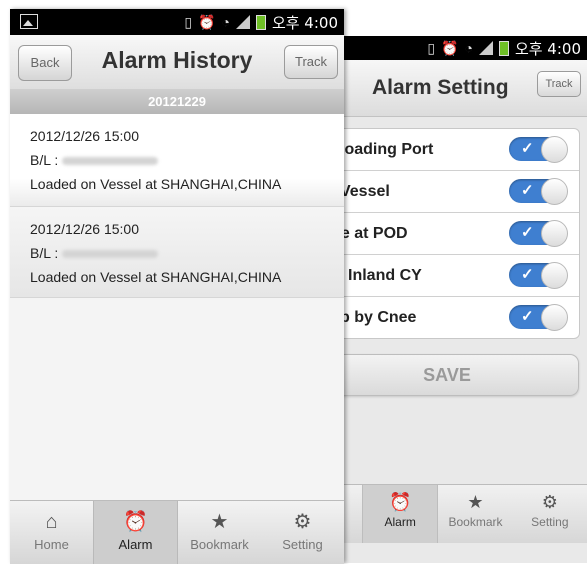 This screenshot has width=587, height=564. What do you see at coordinates (440, 87) in the screenshot?
I see `page-title: Alarm Setting` at bounding box center [440, 87].